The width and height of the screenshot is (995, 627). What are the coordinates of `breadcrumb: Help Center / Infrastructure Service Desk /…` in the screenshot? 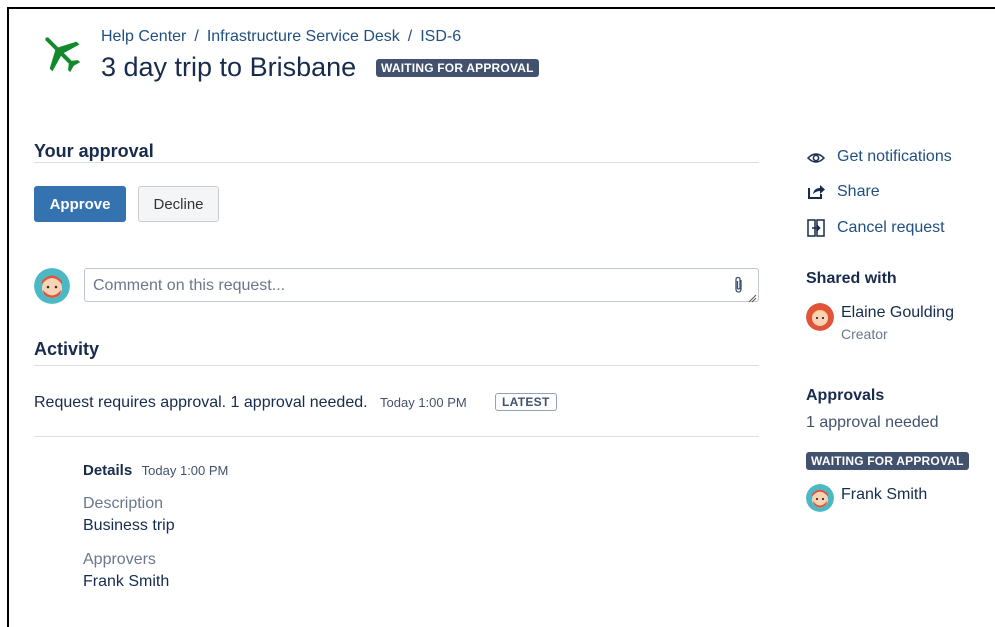 It's located at (281, 37).